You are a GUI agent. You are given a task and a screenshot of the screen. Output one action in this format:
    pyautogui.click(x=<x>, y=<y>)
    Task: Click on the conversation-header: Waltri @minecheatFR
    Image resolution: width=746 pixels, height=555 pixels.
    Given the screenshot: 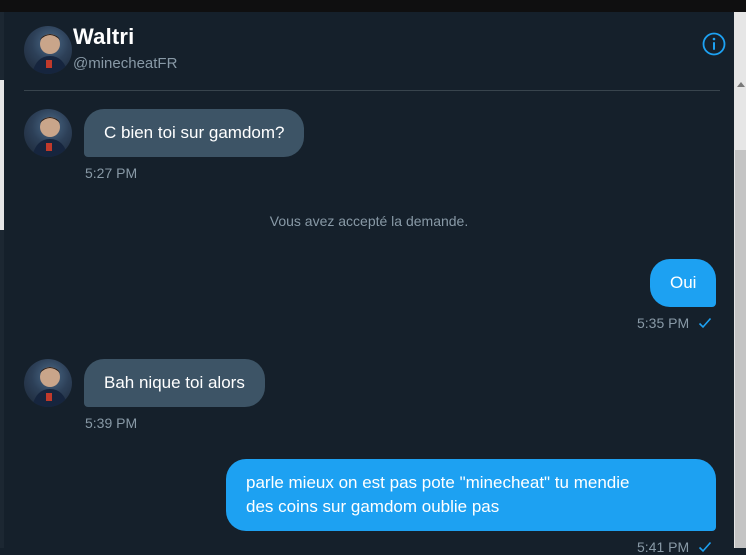 What is the action you would take?
    pyautogui.click(x=369, y=45)
    